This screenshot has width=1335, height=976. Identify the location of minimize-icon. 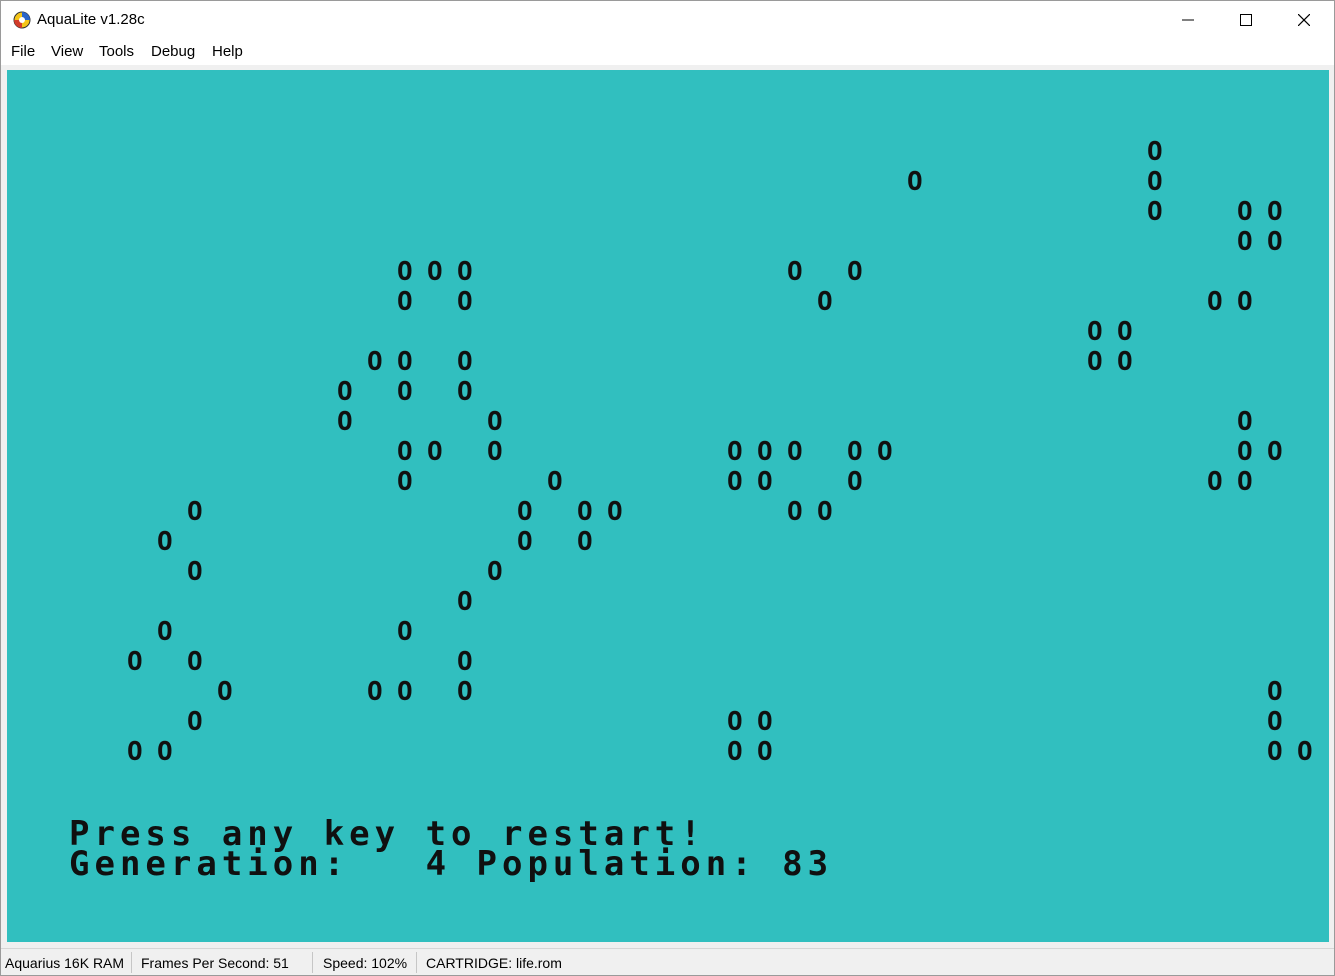
(1188, 20).